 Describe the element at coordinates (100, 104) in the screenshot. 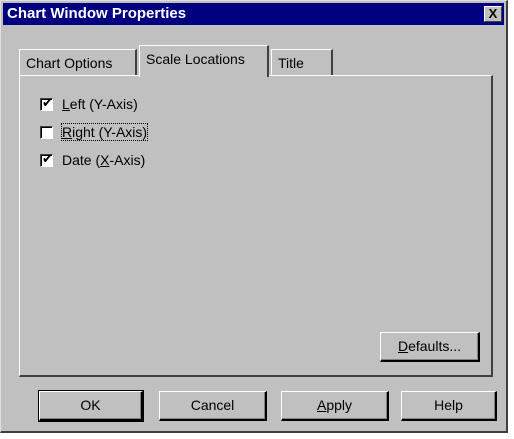

I see `left-y-axis-label: Left (Y-Axis)` at that location.